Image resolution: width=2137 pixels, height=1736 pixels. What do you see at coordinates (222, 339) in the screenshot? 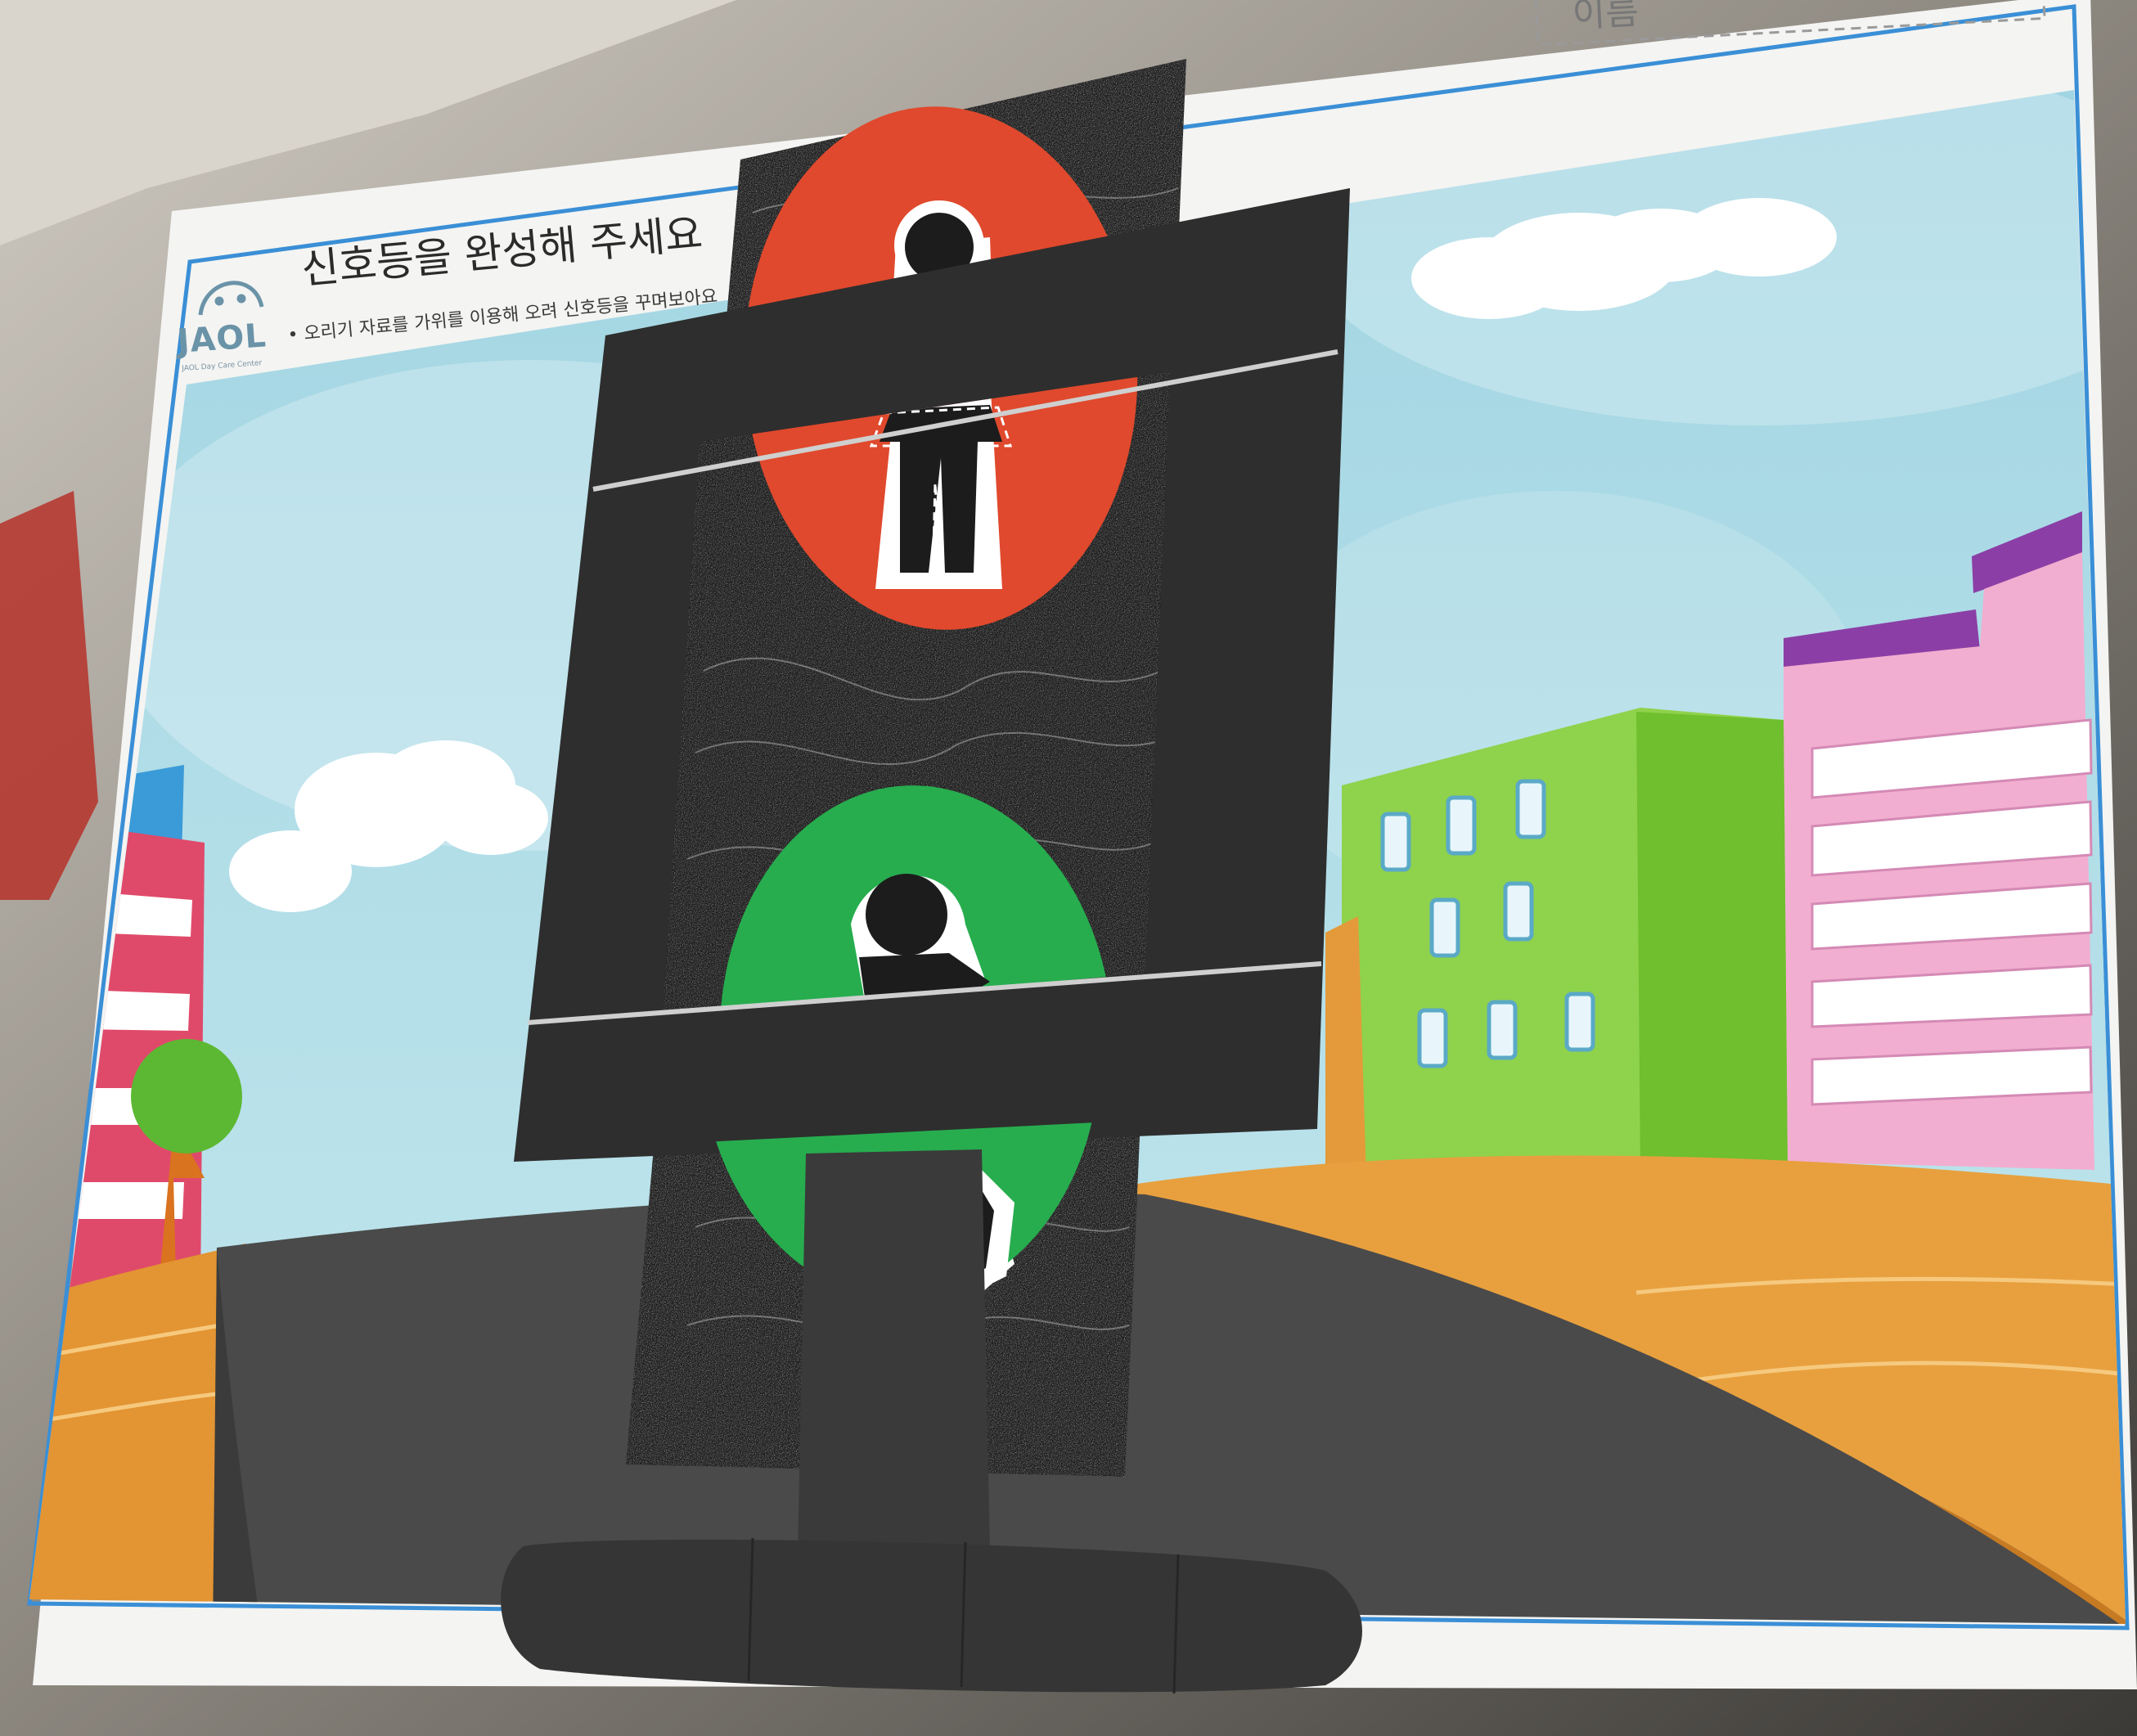
I see `logo-wordmark: JAOL` at bounding box center [222, 339].